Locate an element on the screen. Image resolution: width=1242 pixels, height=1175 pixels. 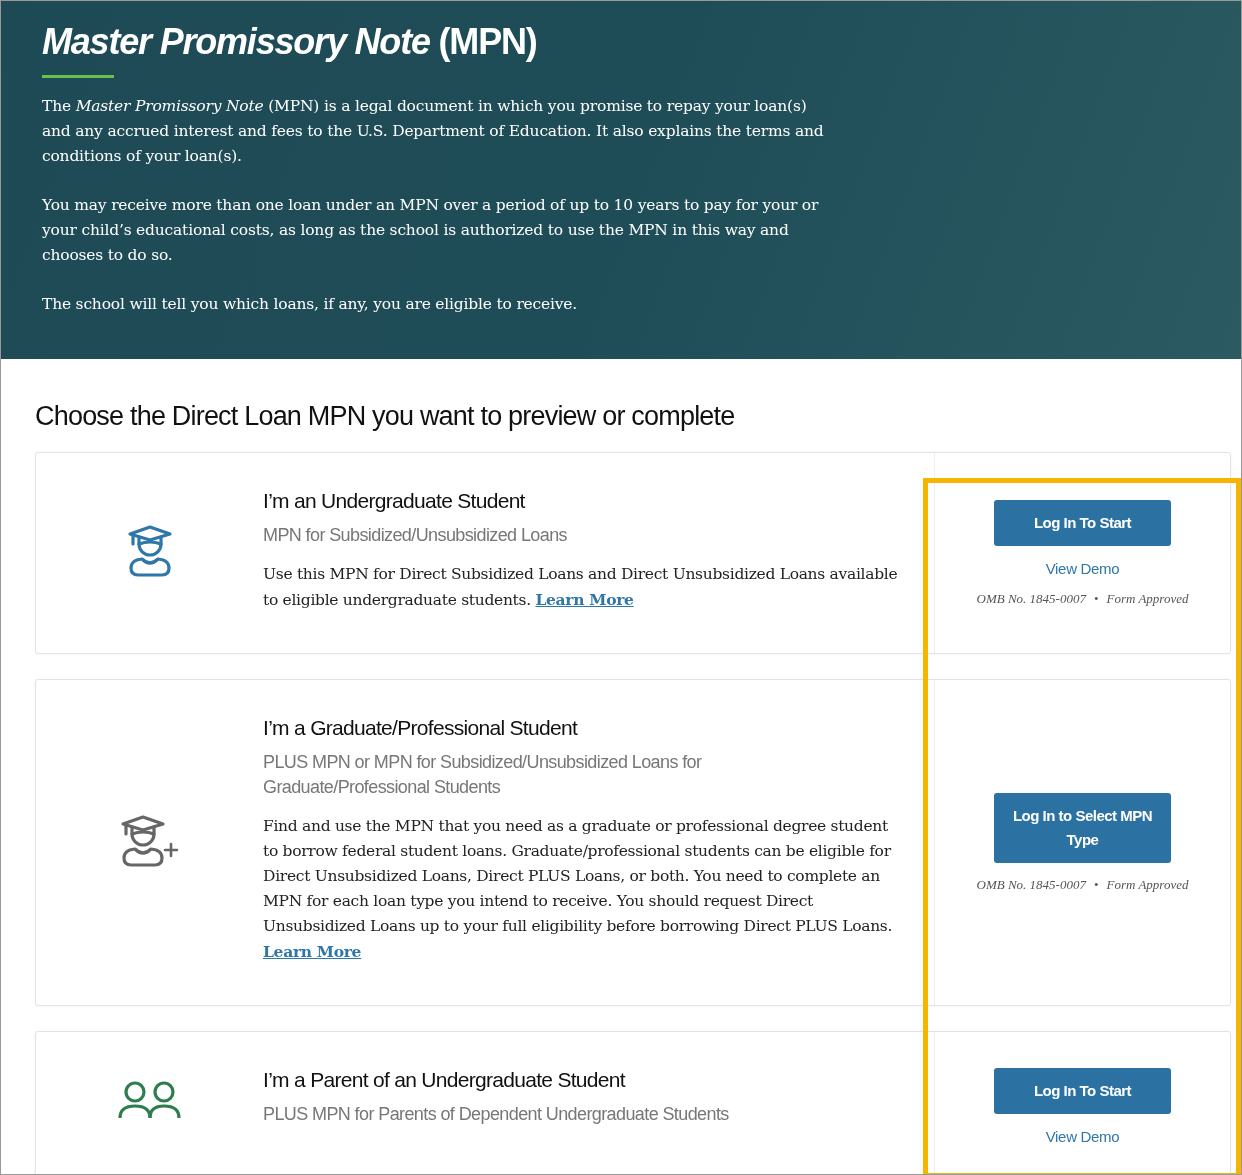
card-subtitle: PLUS MPN or MPN for Subsidized/Unsubsidized Loans for Graduate/Professional Students is located at coordinates (483, 775).